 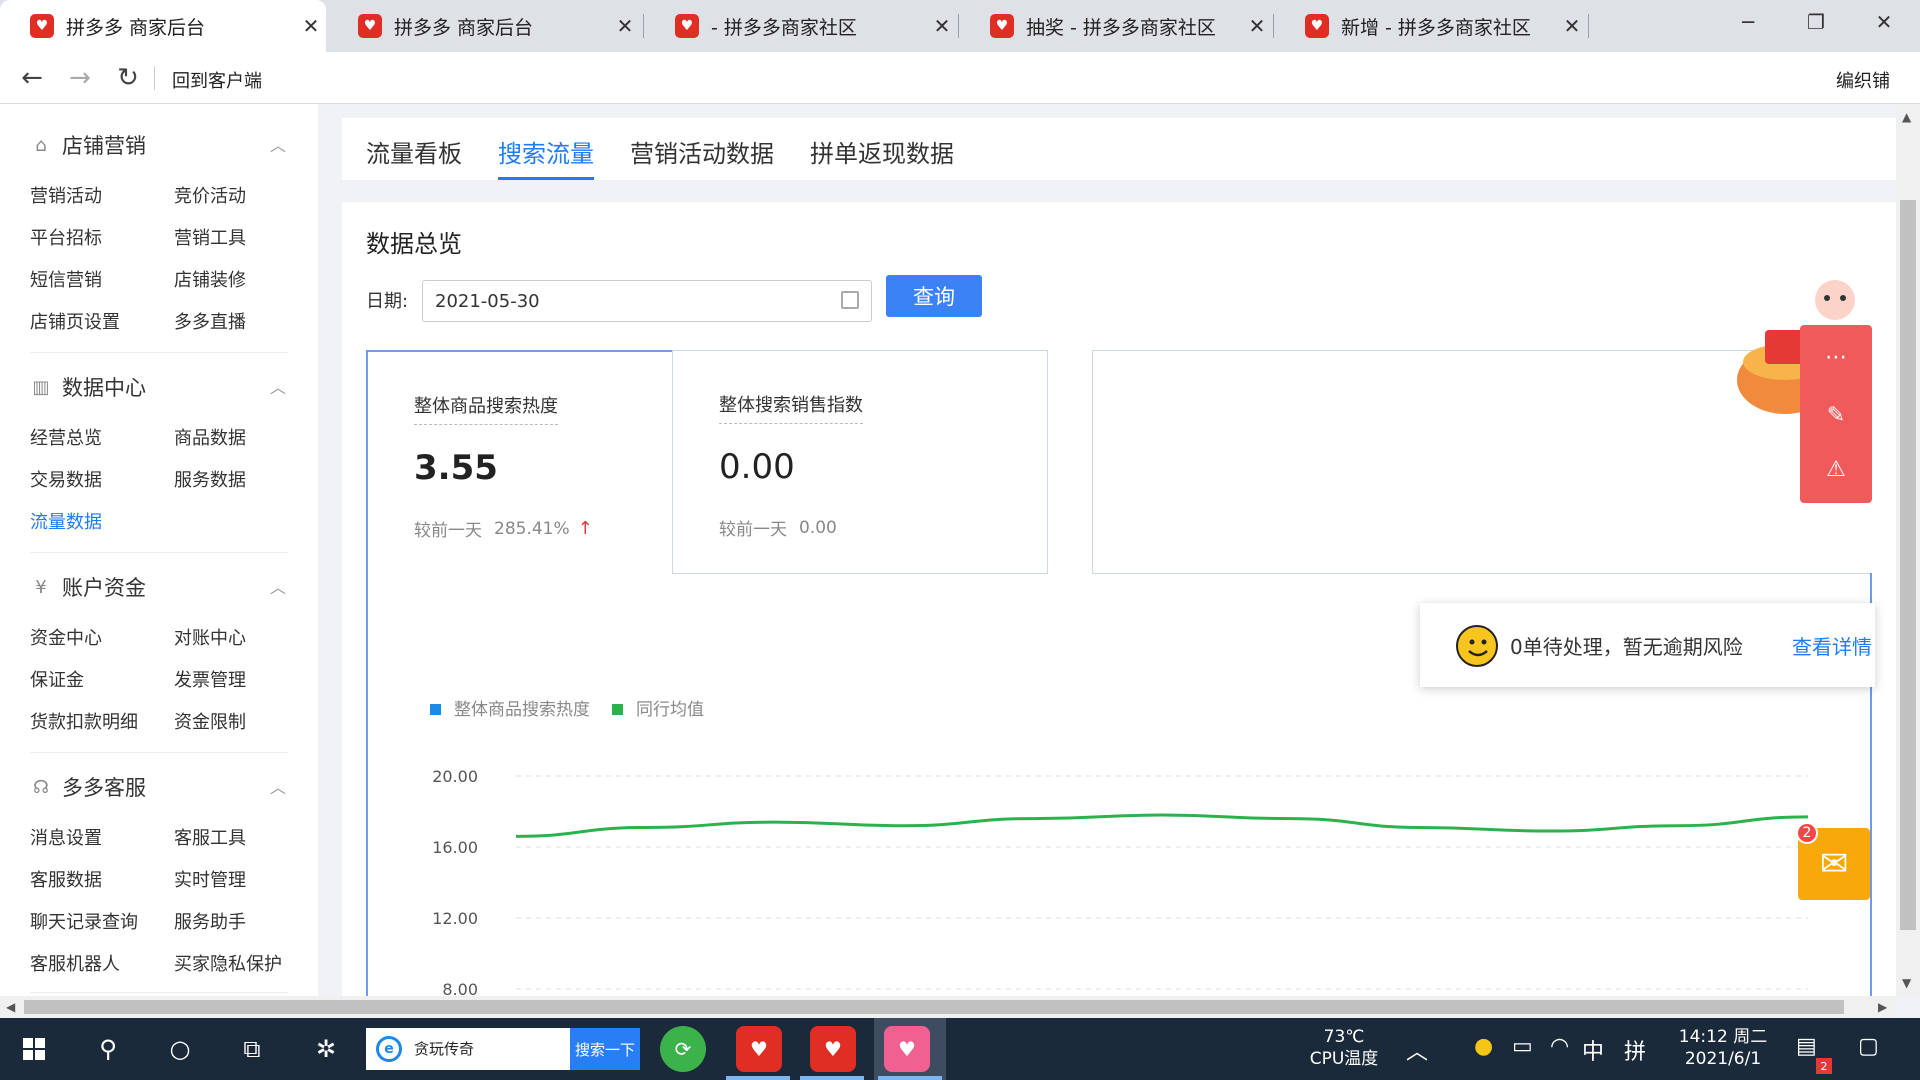 I want to click on query-button: 查询, so click(x=934, y=296).